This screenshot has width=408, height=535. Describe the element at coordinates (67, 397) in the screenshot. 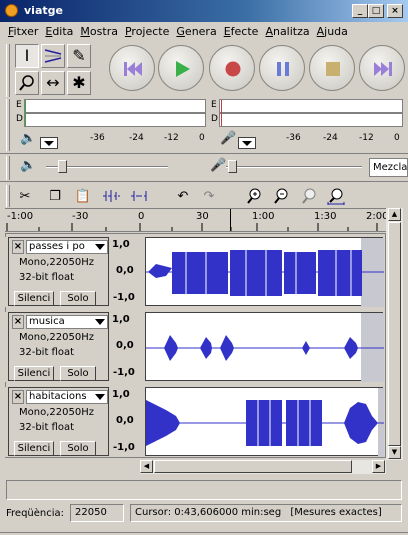

I see `track-name-menu: habitacions` at that location.